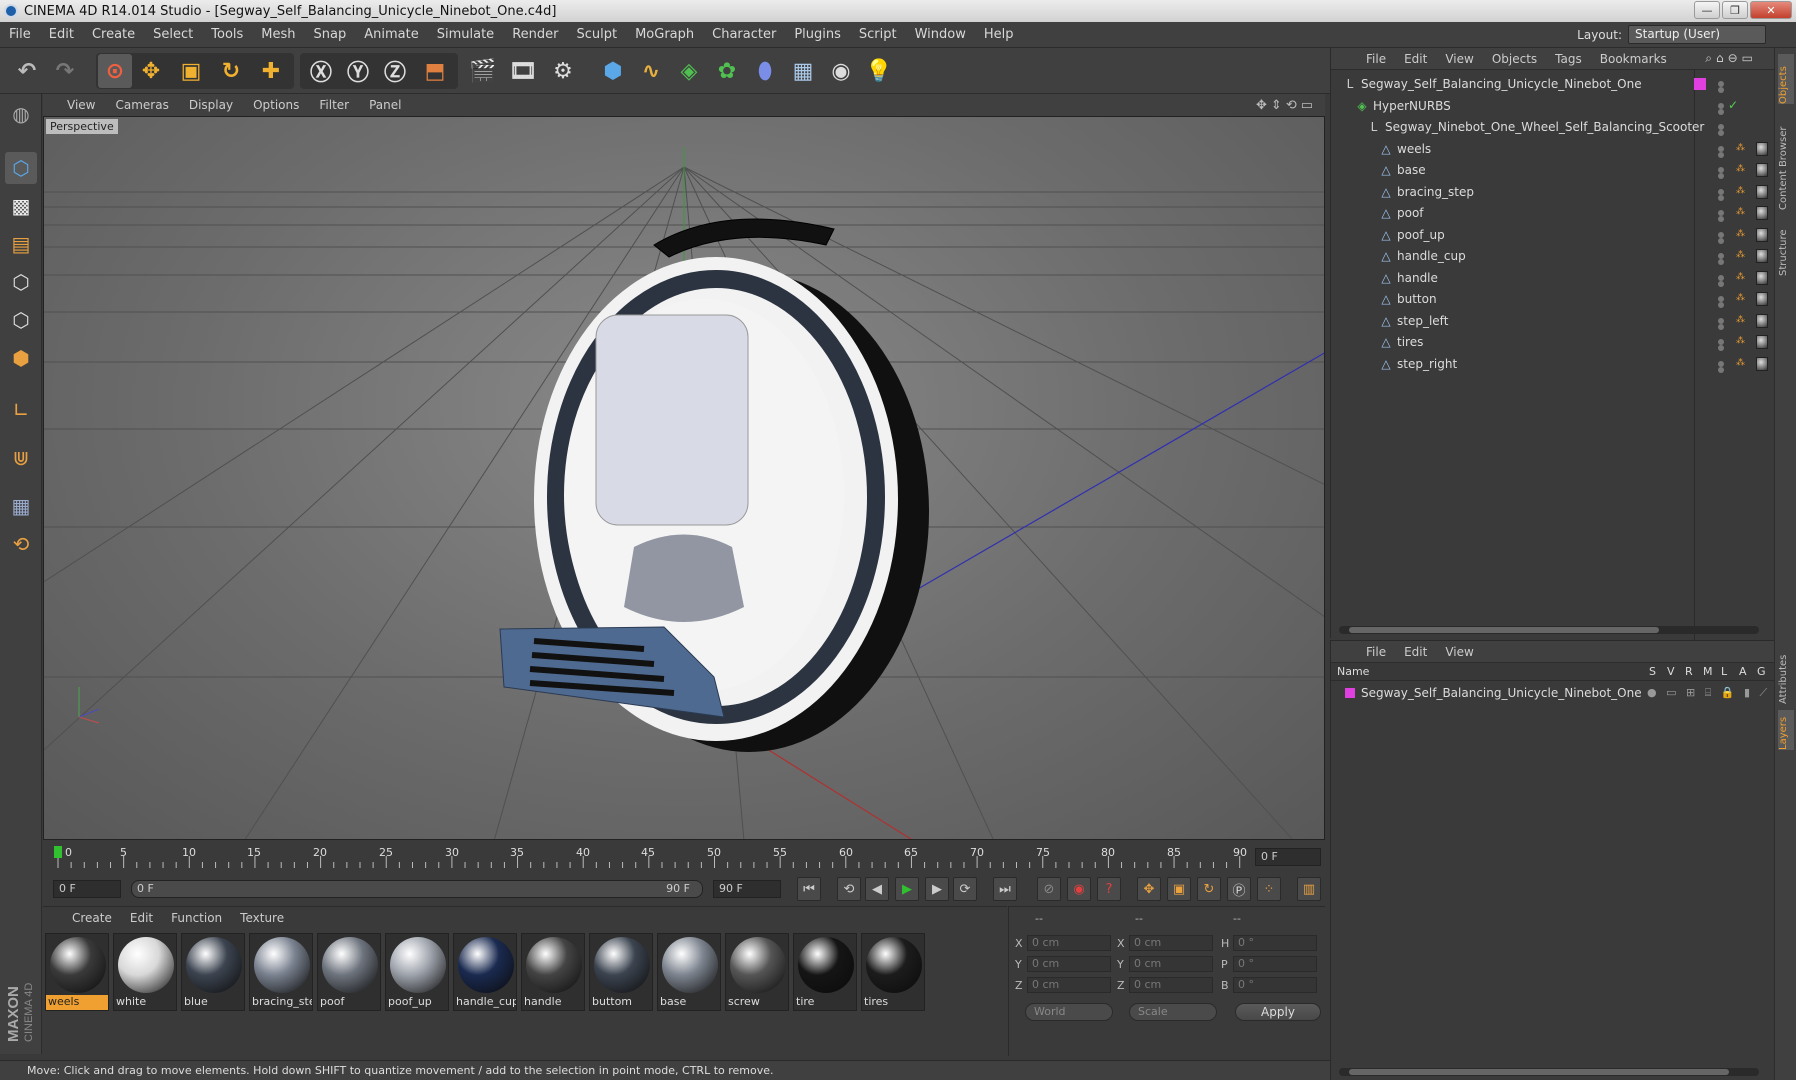  I want to click on layer-menu-view: View, so click(1459, 652).